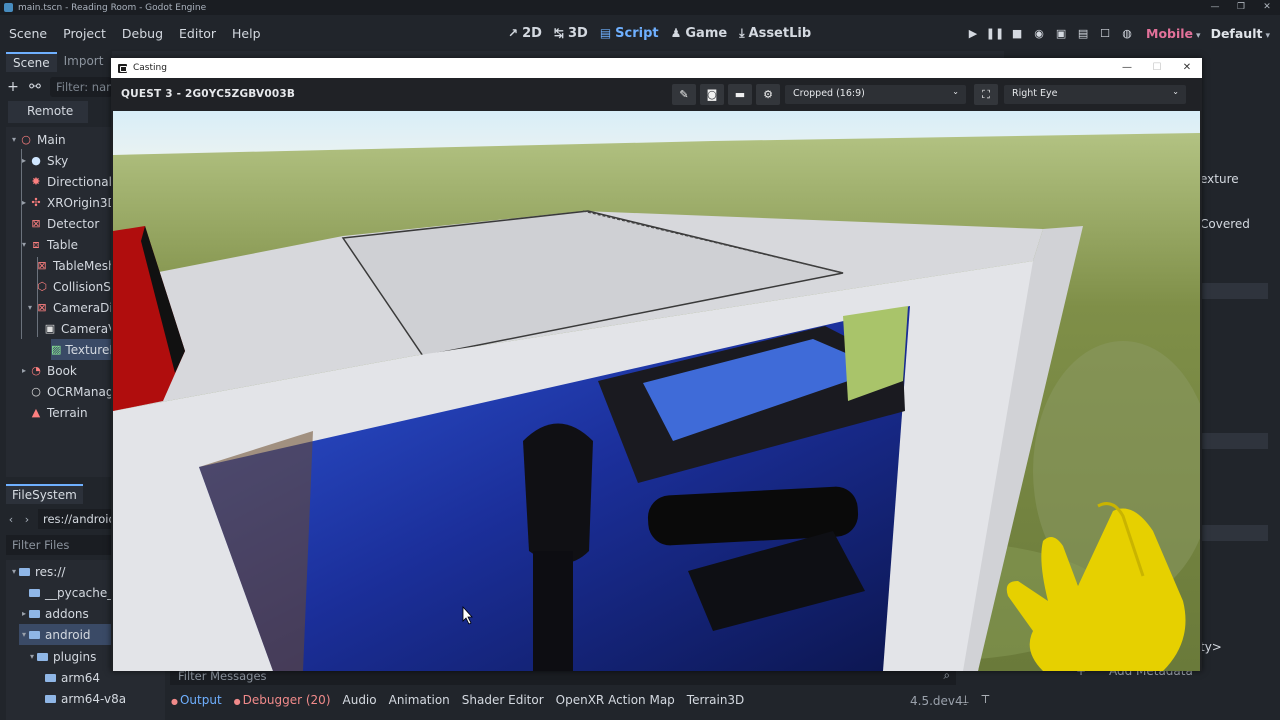 The width and height of the screenshot is (1280, 720). Describe the element at coordinates (84, 33) in the screenshot. I see `menu-project: Project` at that location.